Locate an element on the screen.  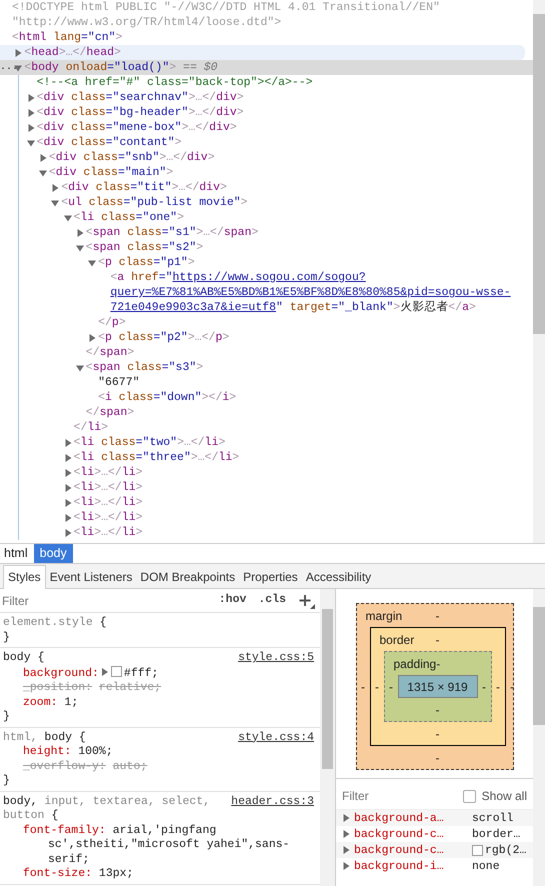
panel-tab: Styles is located at coordinates (24, 577).